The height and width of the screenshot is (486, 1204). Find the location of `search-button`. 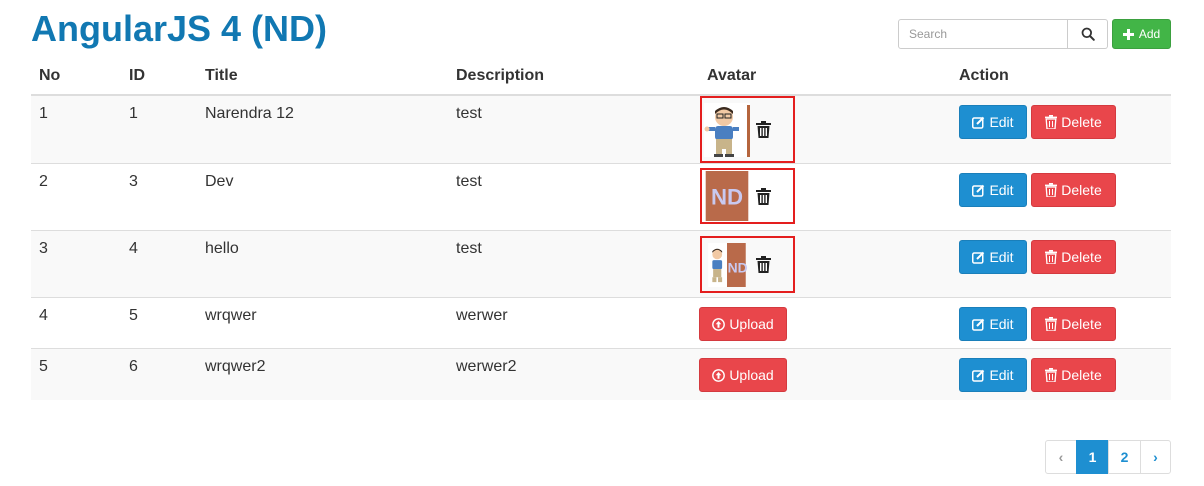

search-button is located at coordinates (1088, 34).